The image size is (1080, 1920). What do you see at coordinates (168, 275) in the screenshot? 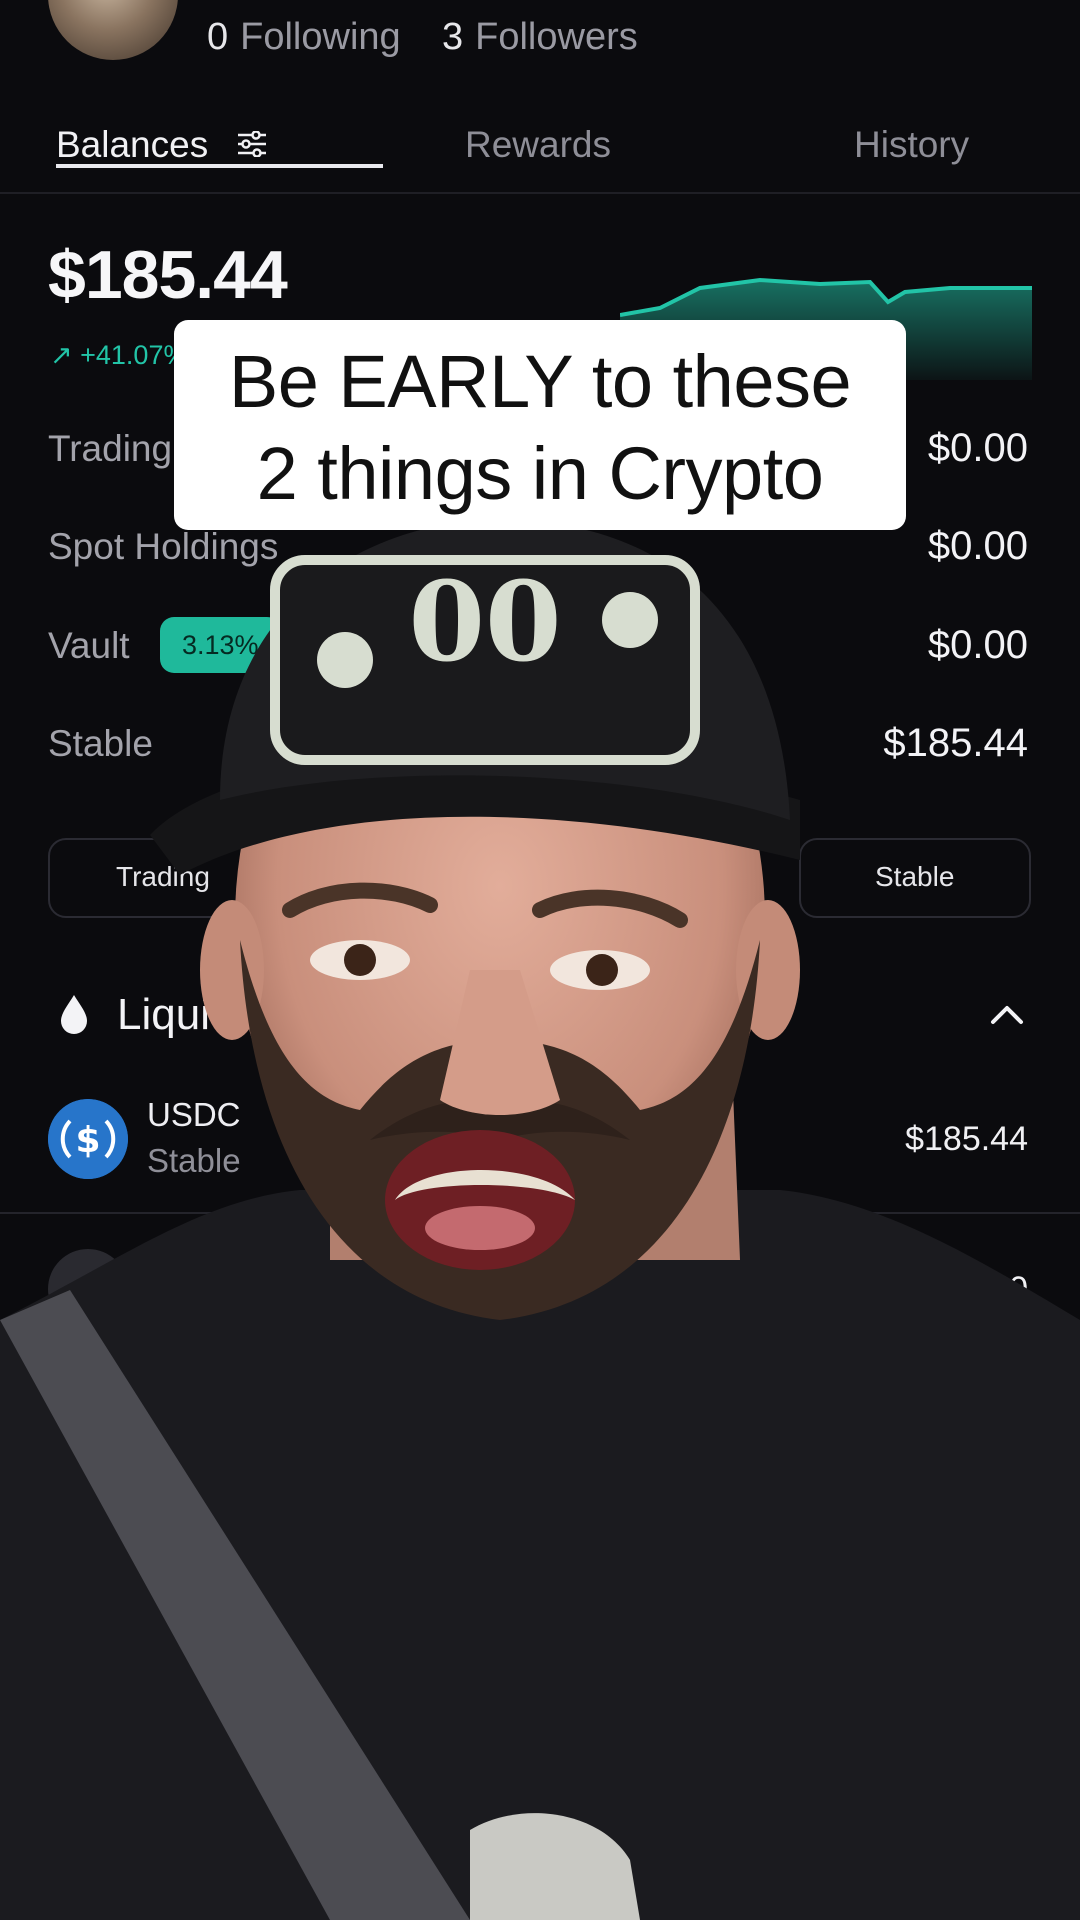
I see `total-balance: $185.44` at bounding box center [168, 275].